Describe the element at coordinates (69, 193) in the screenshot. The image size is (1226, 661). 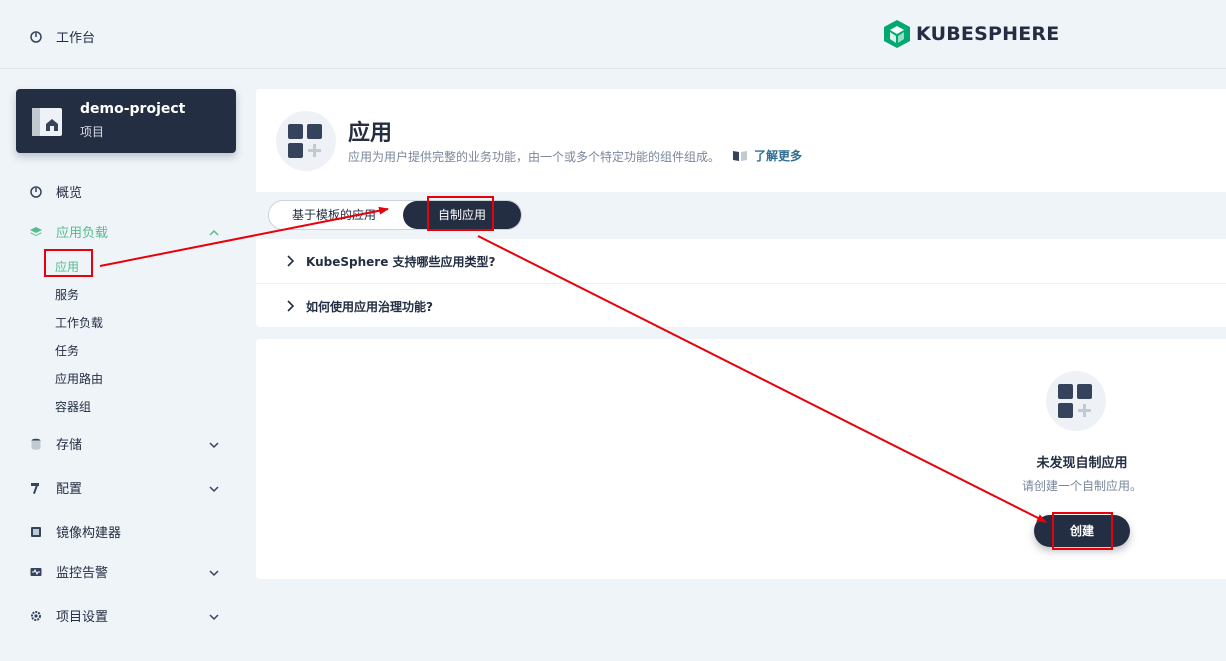
I see `sidebar-label-overview: 概览` at that location.